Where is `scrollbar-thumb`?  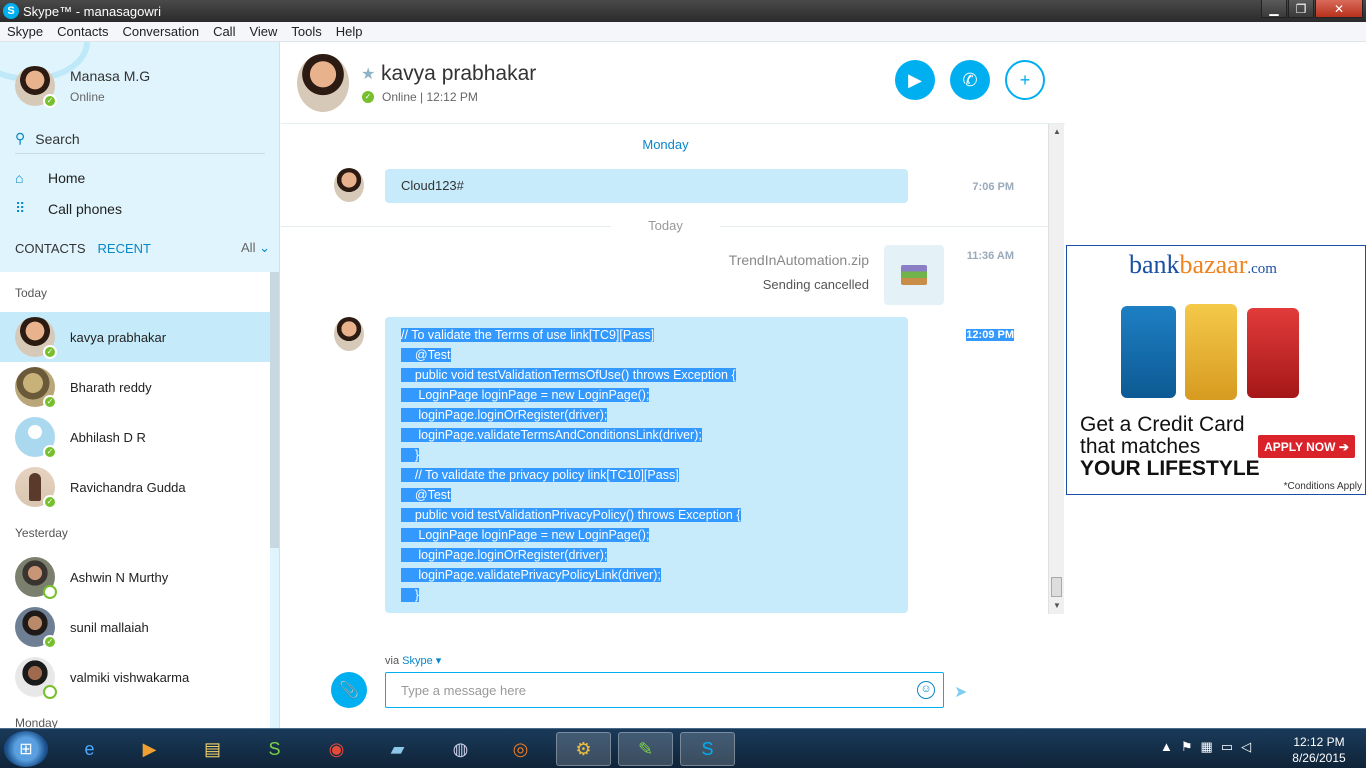 scrollbar-thumb is located at coordinates (1056, 587).